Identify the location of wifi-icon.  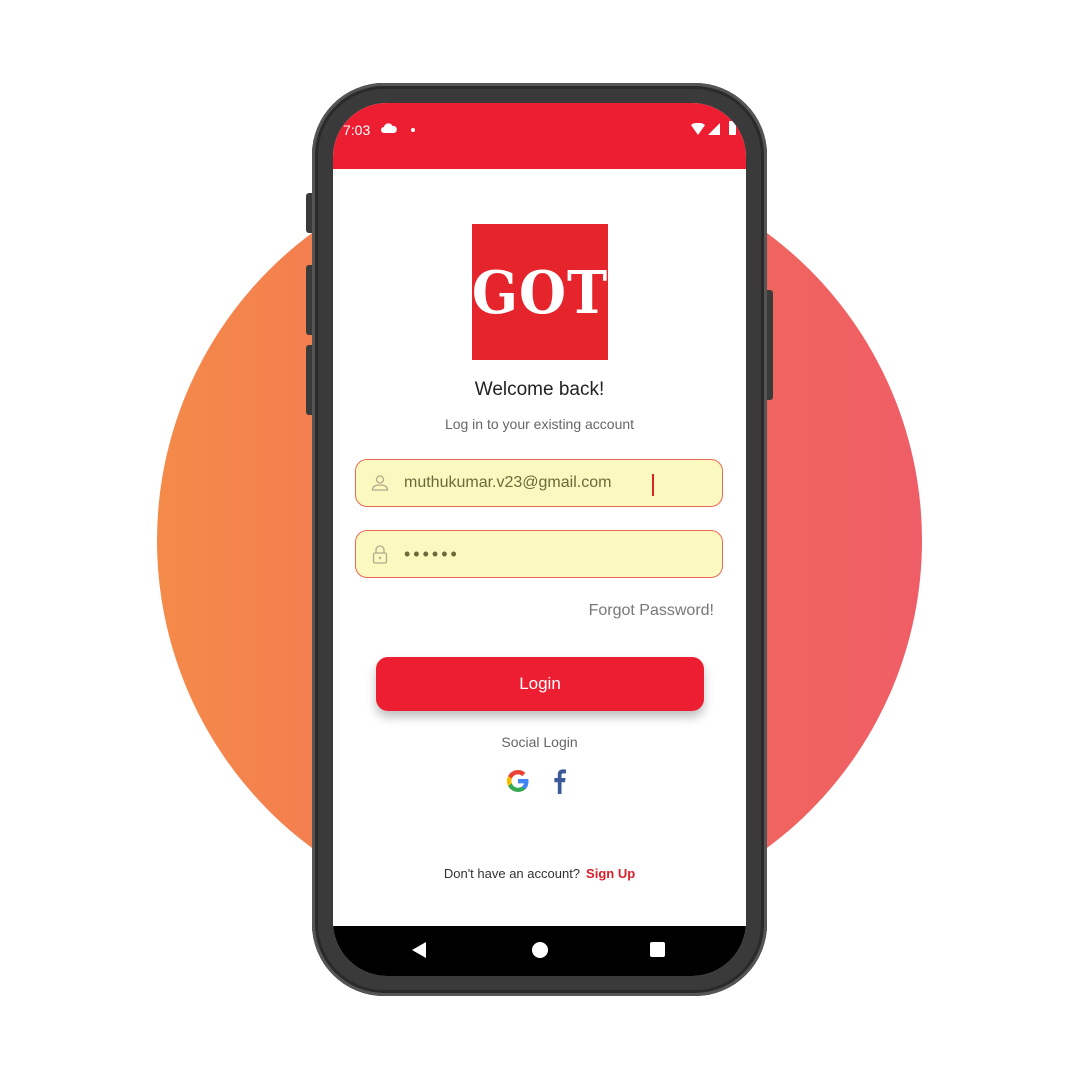
(698, 129).